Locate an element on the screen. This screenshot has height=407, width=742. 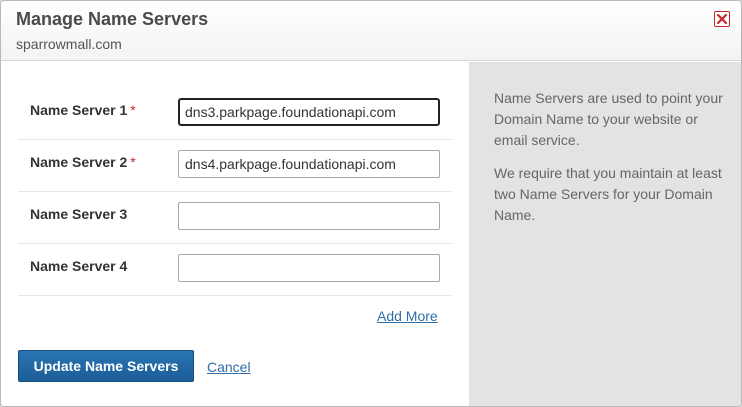
name-server-row-3: Name Server 3 is located at coordinates (235, 218).